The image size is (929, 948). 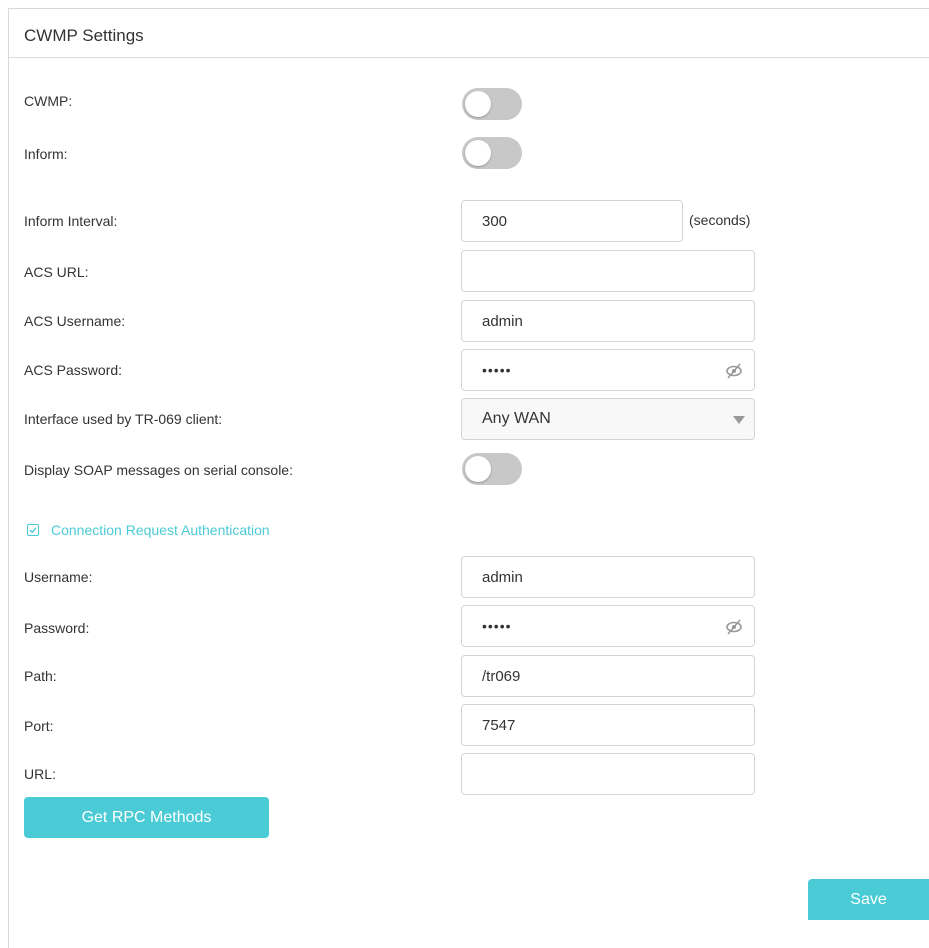 I want to click on panel-title: CWMP Settings, so click(x=84, y=35).